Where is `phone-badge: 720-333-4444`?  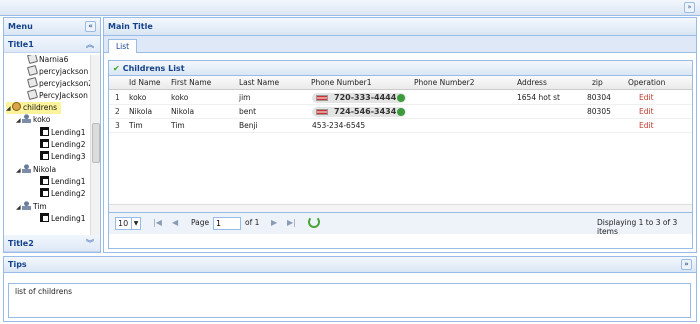
phone-badge: 720-333-4444 is located at coordinates (359, 98).